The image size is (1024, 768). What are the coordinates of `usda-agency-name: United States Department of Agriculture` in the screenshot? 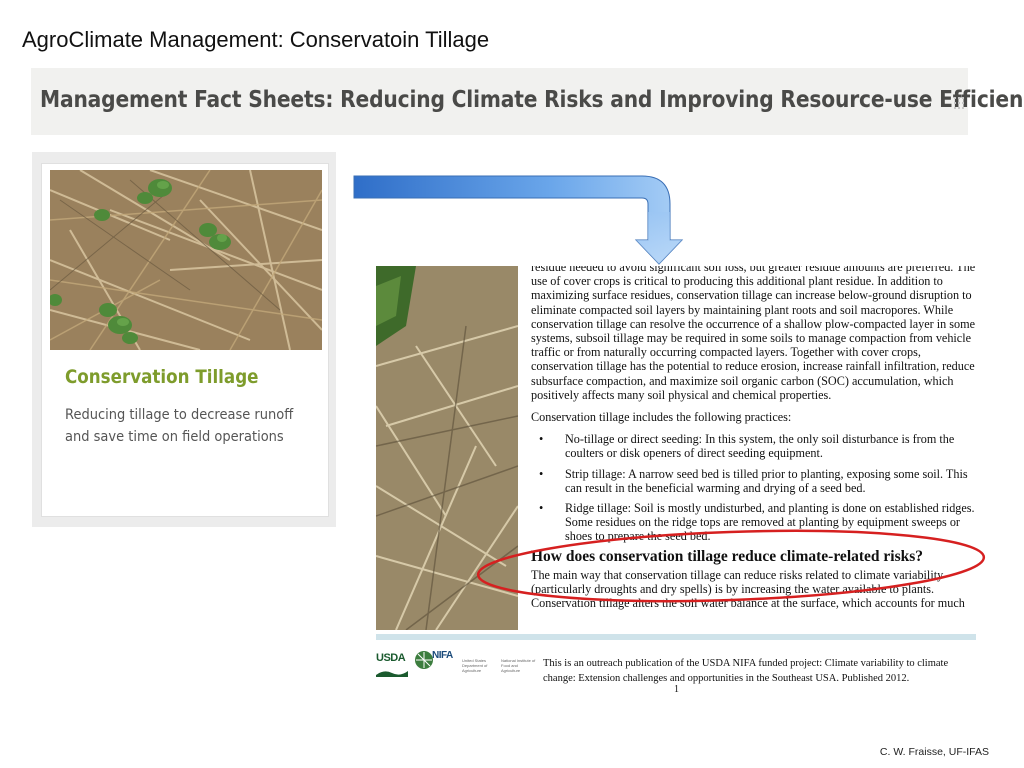 It's located at (475, 665).